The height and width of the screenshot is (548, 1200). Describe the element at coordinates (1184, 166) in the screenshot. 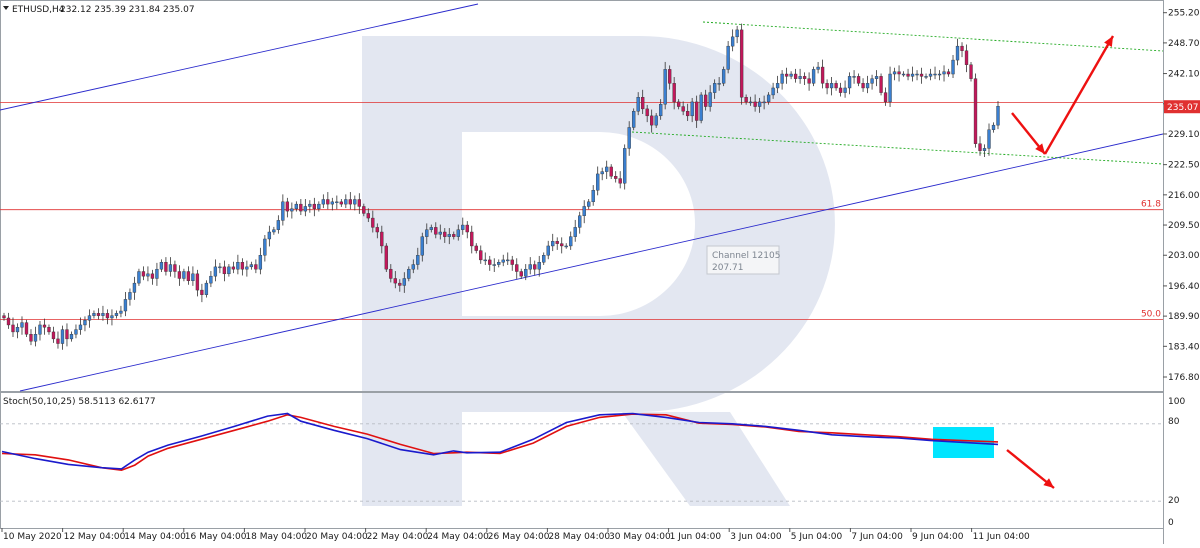

I see `price-tick-label: 222.50` at that location.